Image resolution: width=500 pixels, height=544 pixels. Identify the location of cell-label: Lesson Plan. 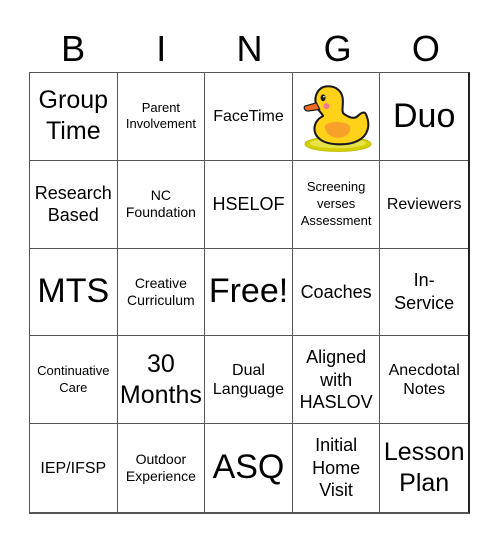
(424, 467).